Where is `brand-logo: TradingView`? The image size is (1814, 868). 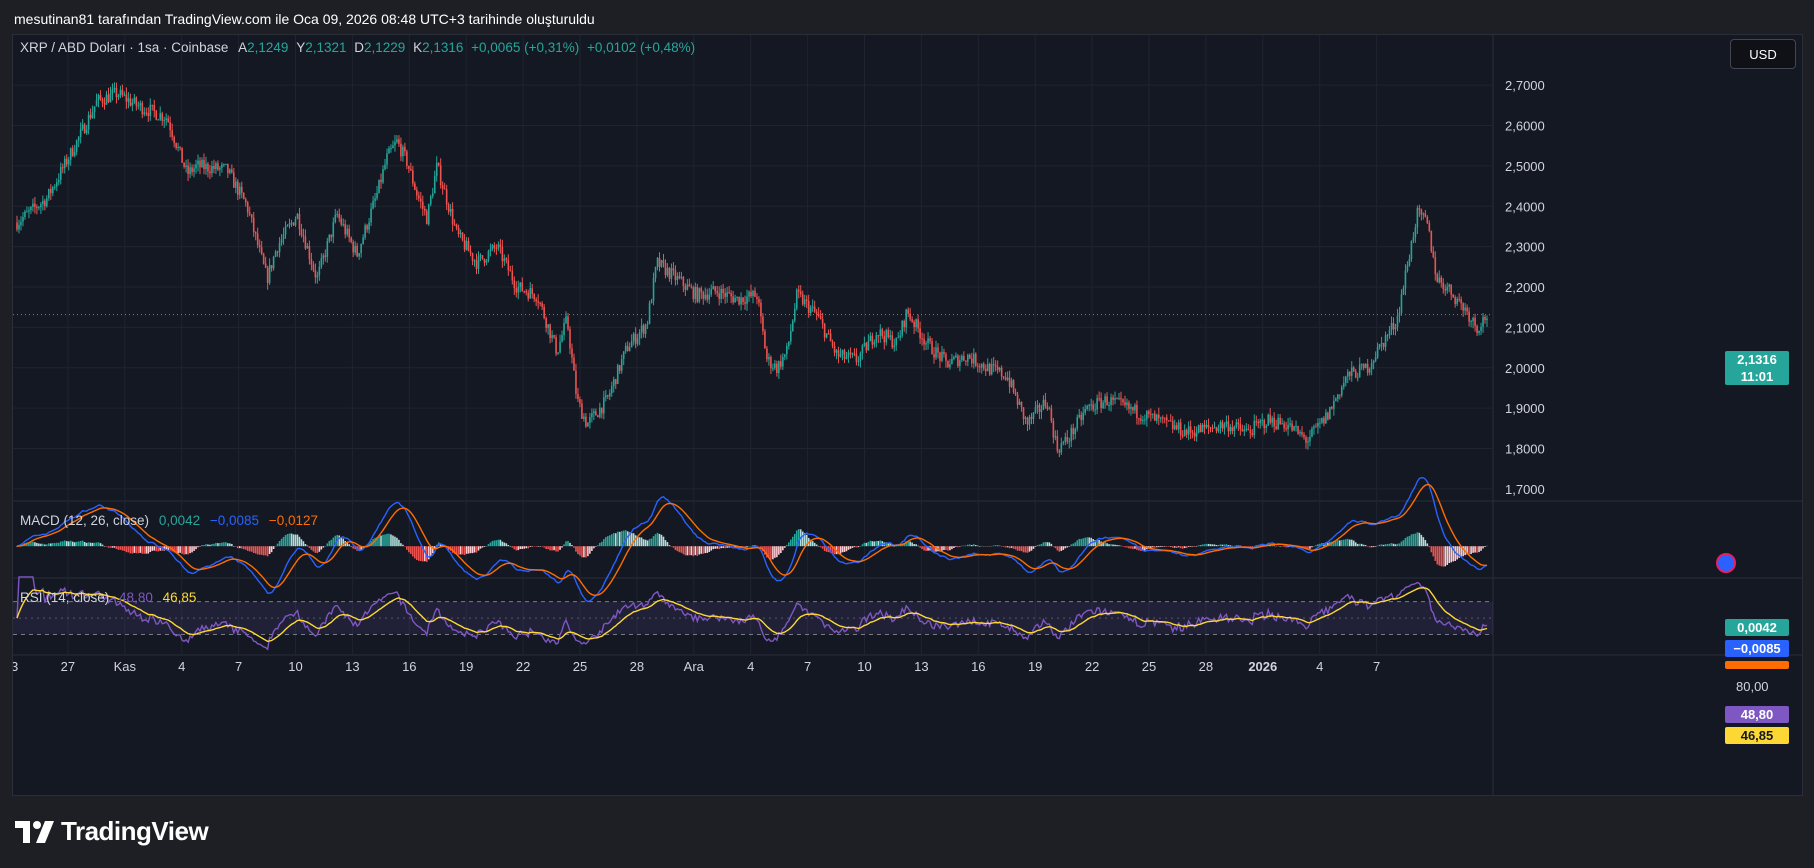
brand-logo: TradingView is located at coordinates (112, 831).